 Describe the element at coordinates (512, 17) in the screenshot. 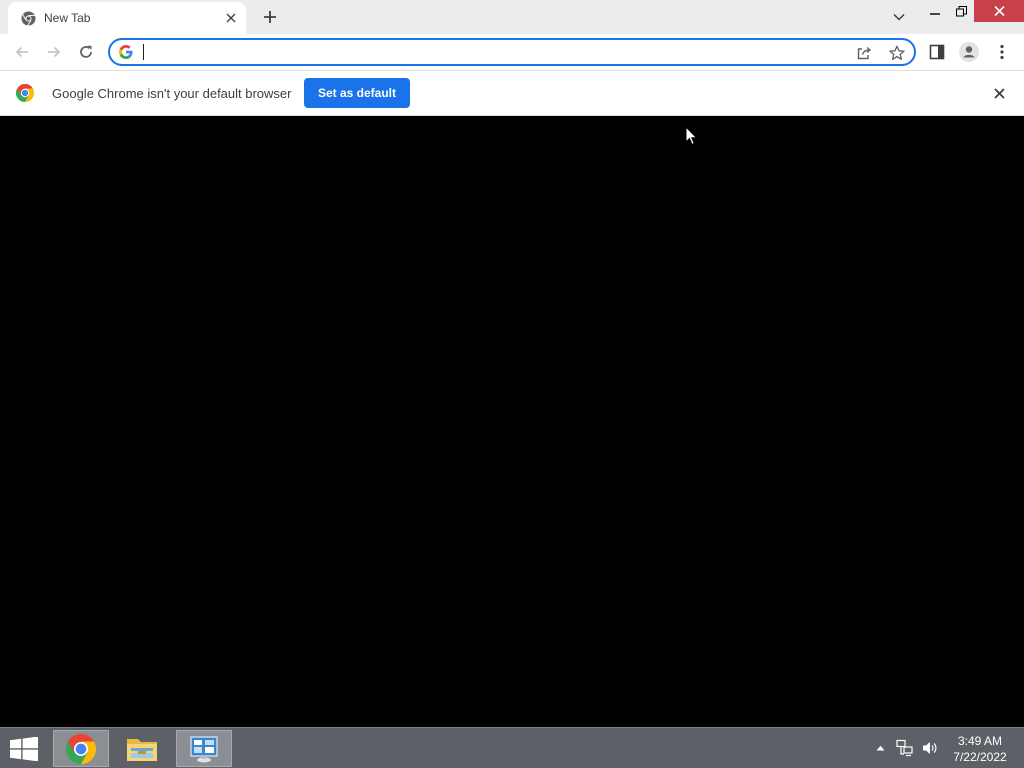

I see `tab-strip: New Tab` at that location.